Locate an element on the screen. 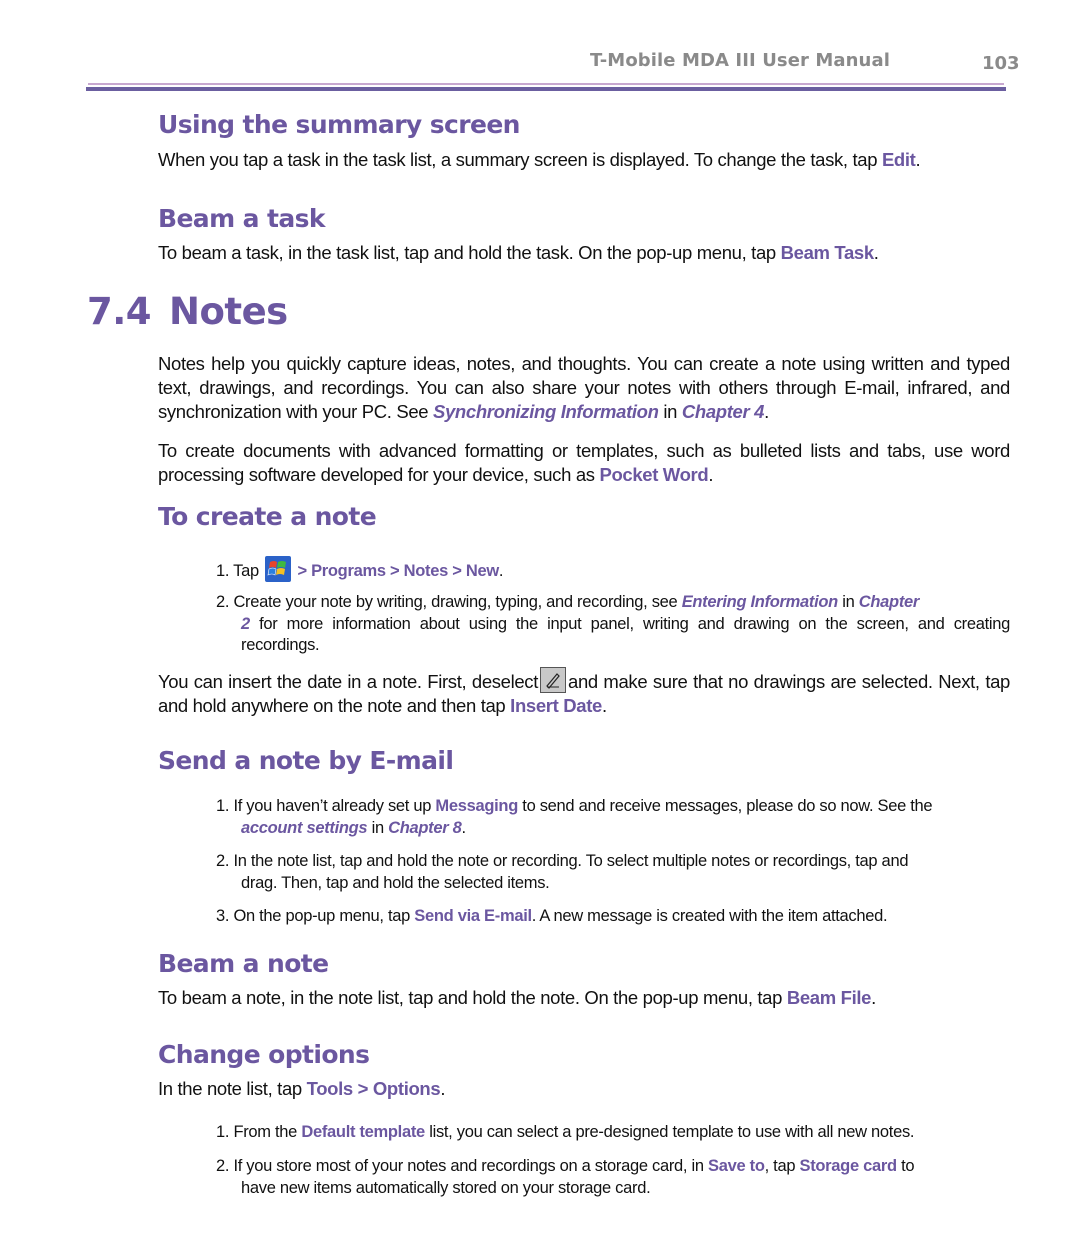 This screenshot has height=1259, width=1080. messaging-link: Messaging is located at coordinates (476, 806).